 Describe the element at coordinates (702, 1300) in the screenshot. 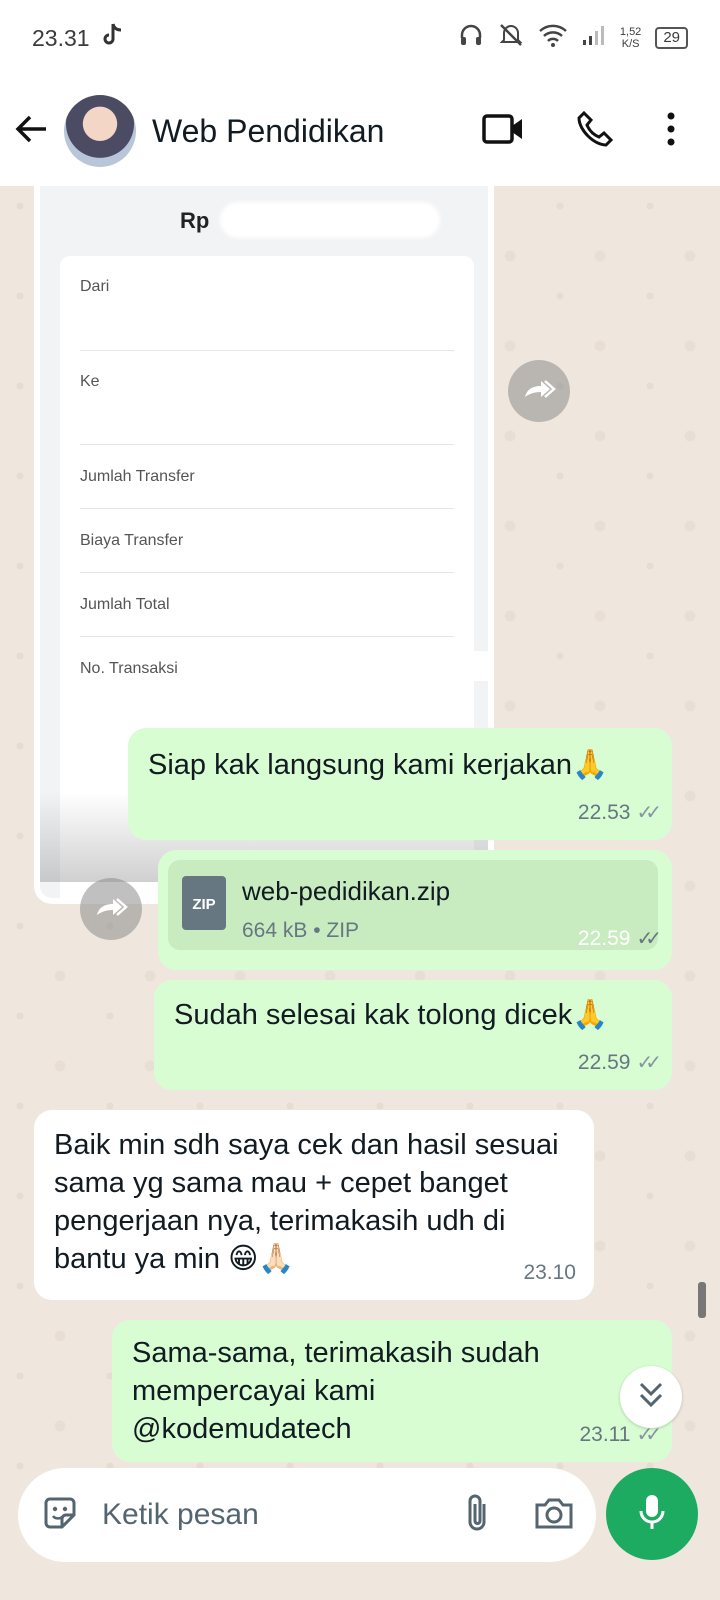

I see `scrollbar-thumb` at that location.